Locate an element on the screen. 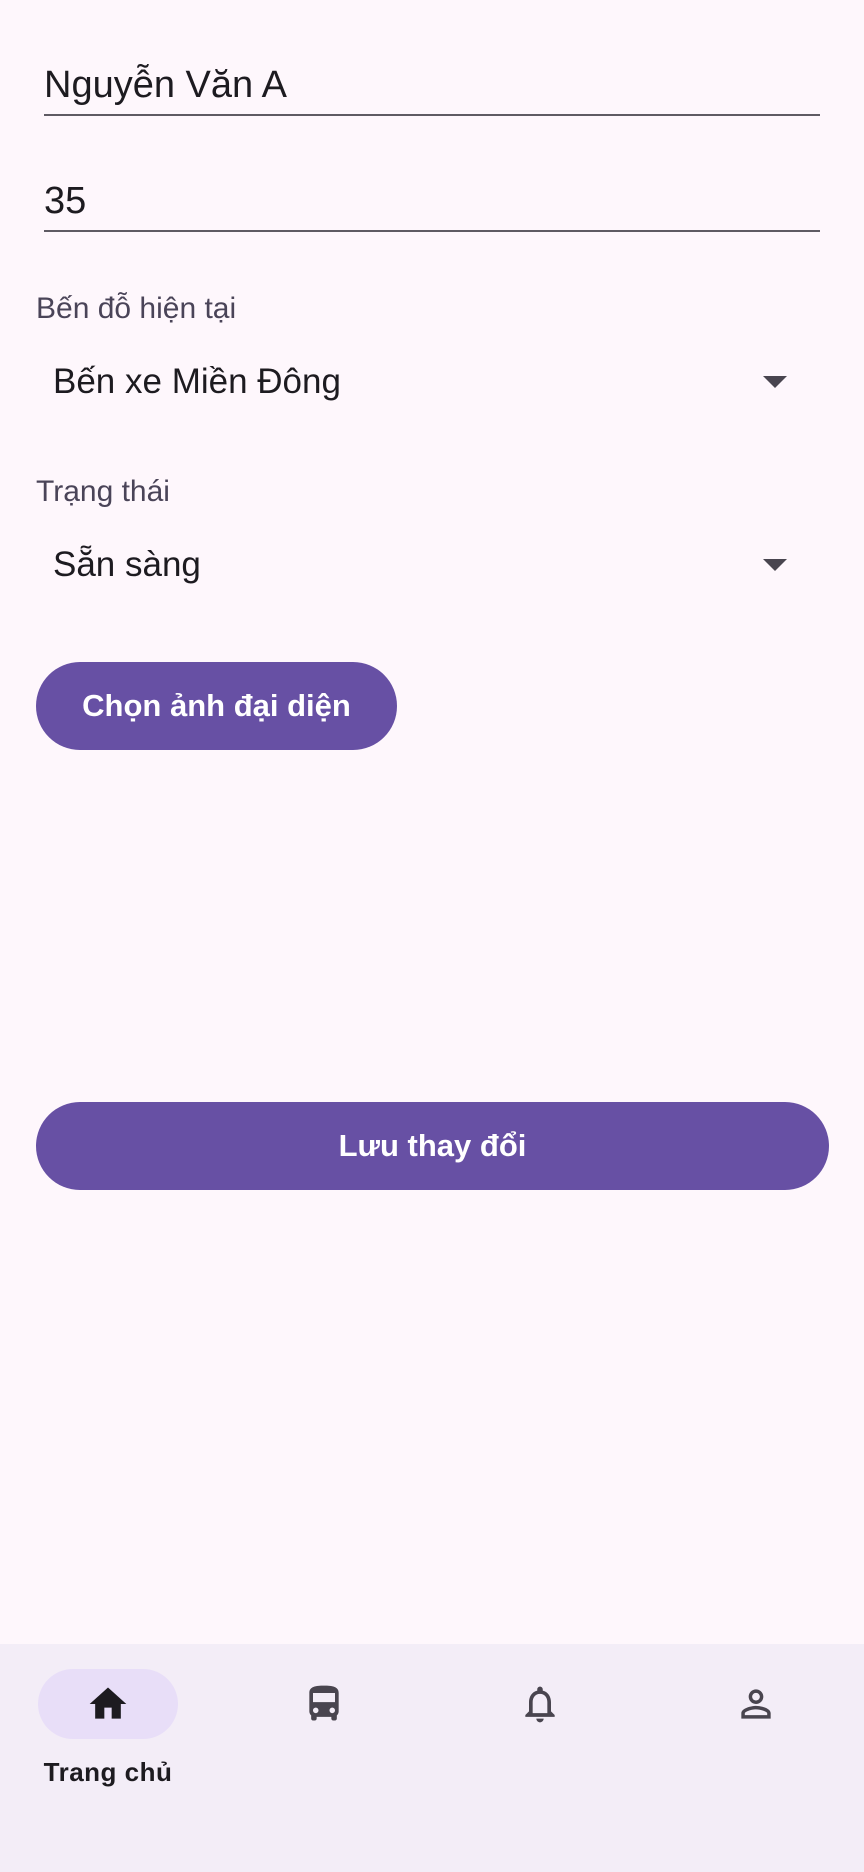 This screenshot has width=864, height=1872. name-field-value: Nguyễn Văn A is located at coordinates (165, 85).